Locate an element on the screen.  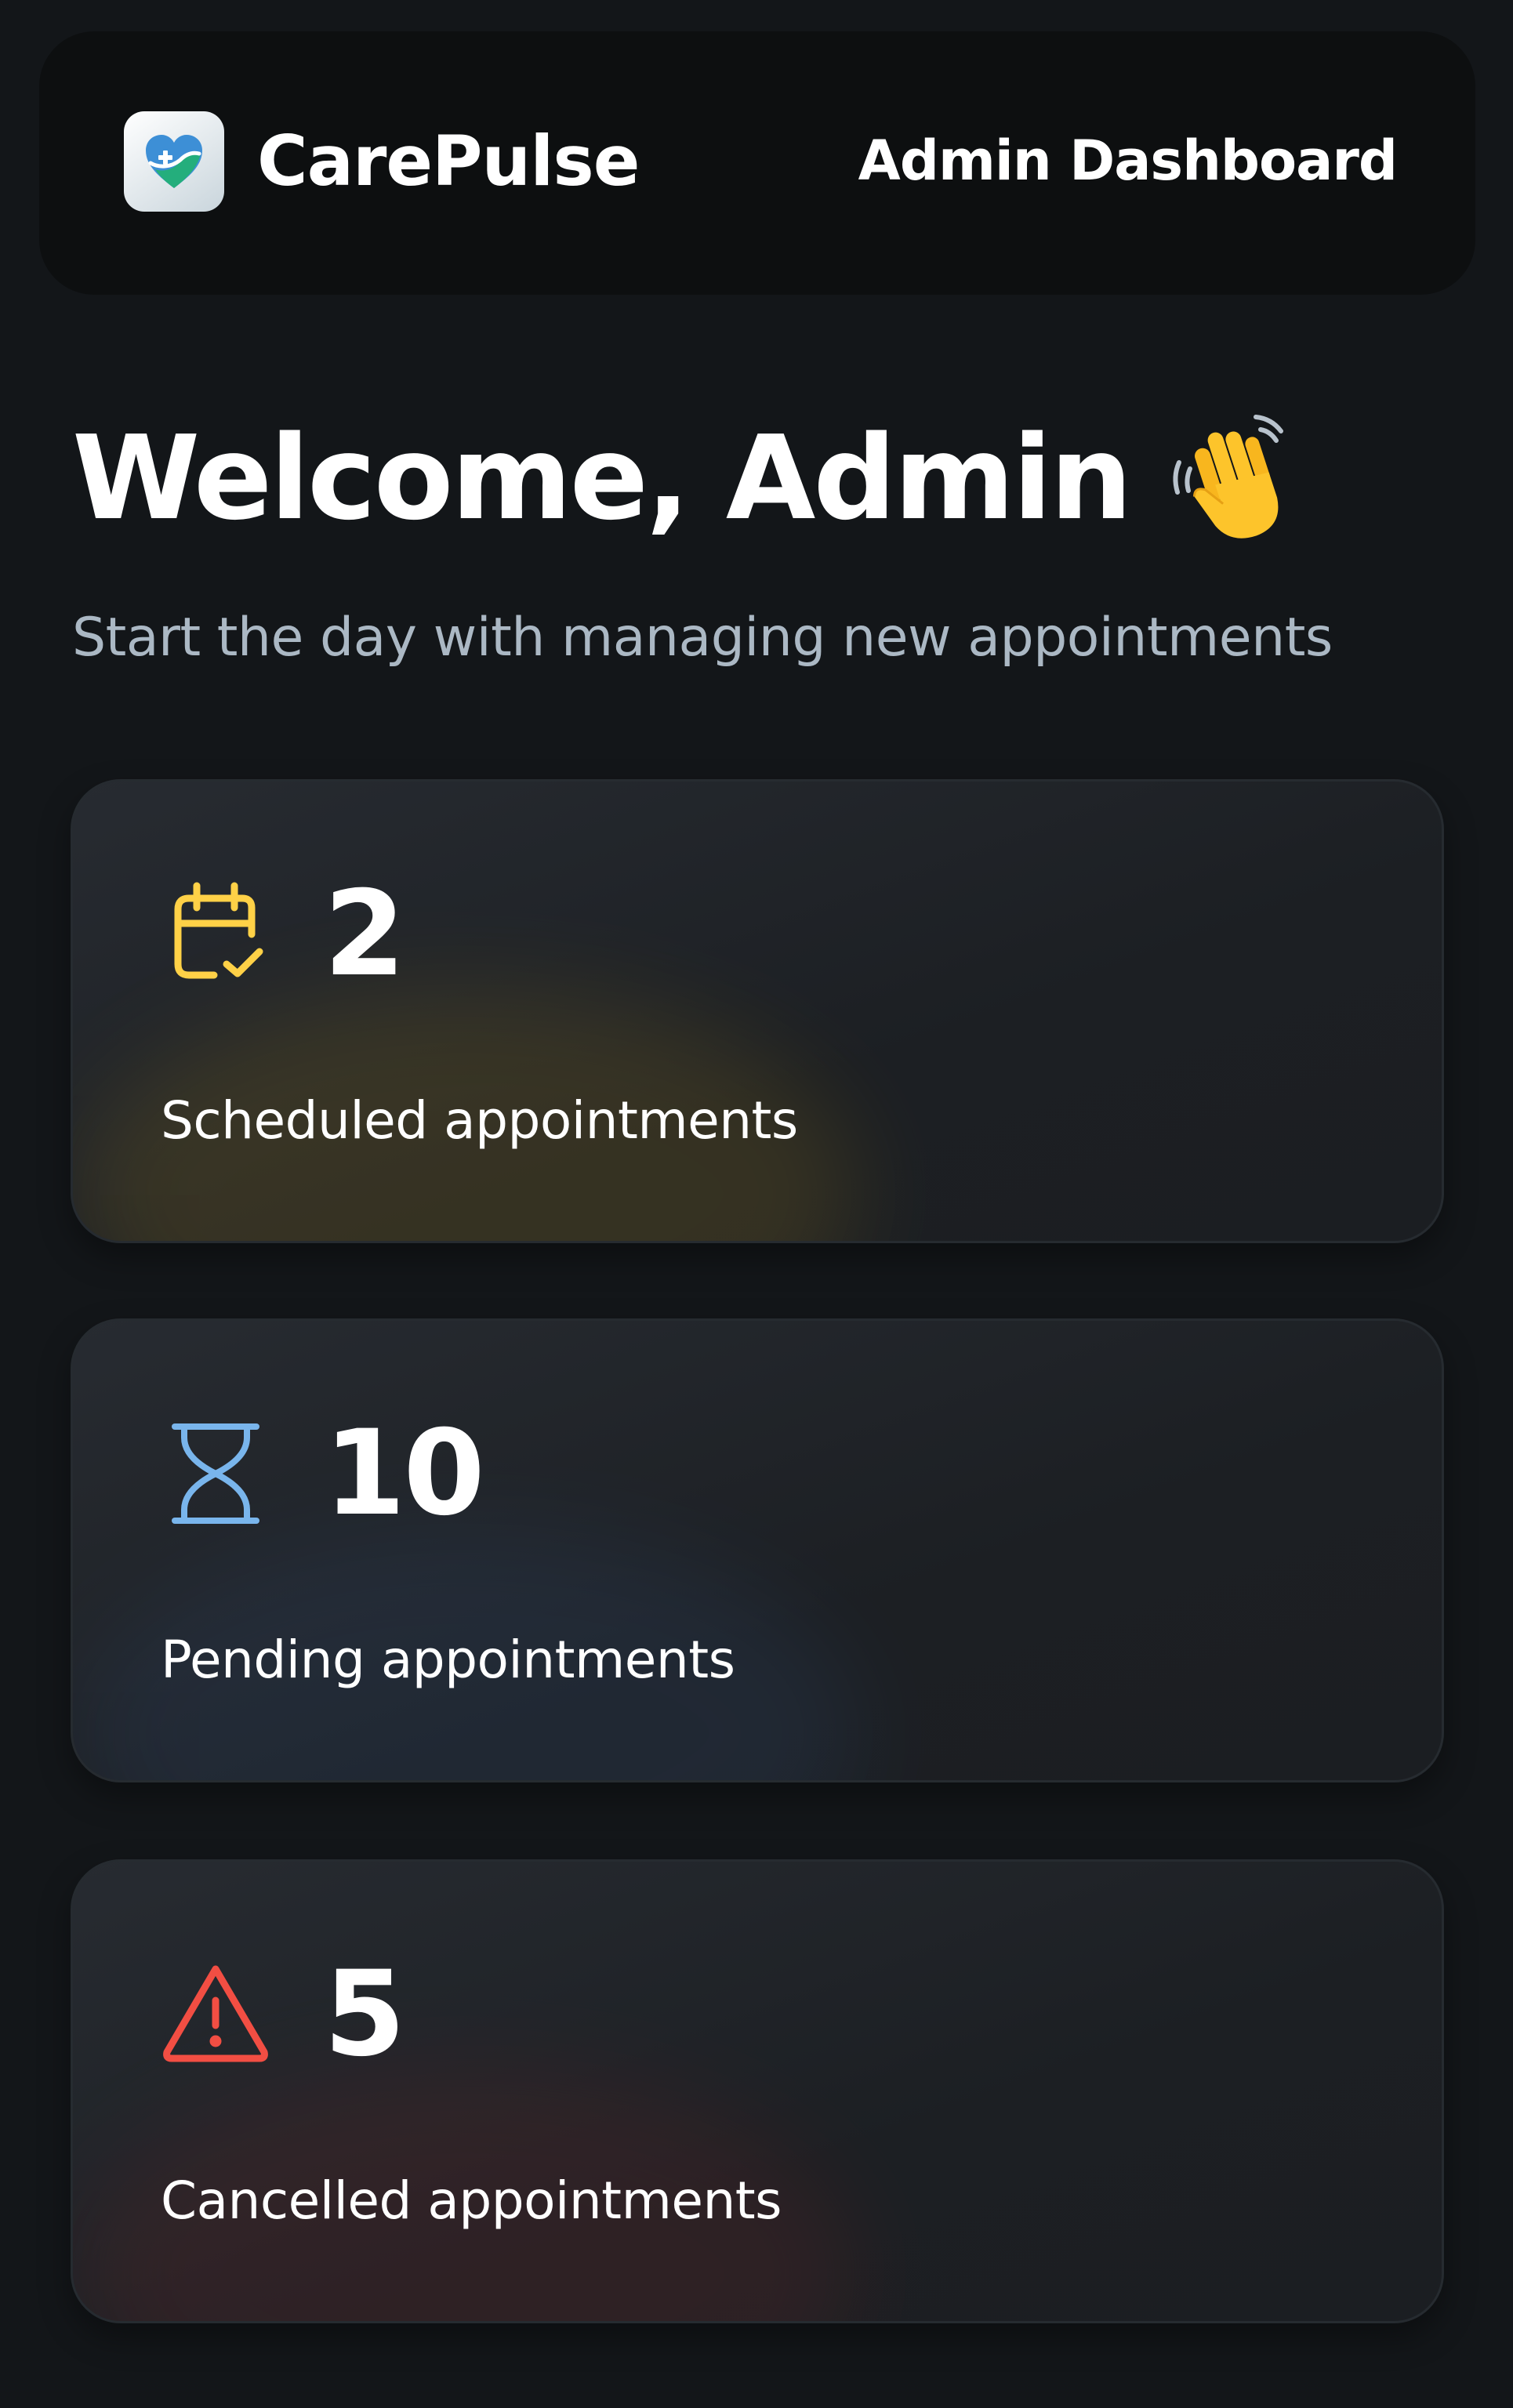
calendar-check-icon is located at coordinates (215, 934).